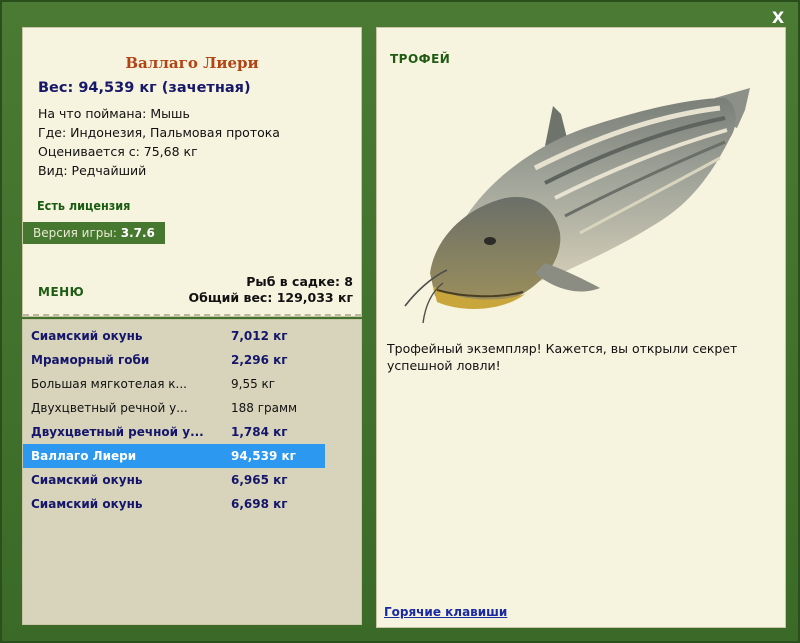 This screenshot has height=643, width=800. What do you see at coordinates (259, 360) in the screenshot?
I see `fish-row-weight: 2,296 кг` at bounding box center [259, 360].